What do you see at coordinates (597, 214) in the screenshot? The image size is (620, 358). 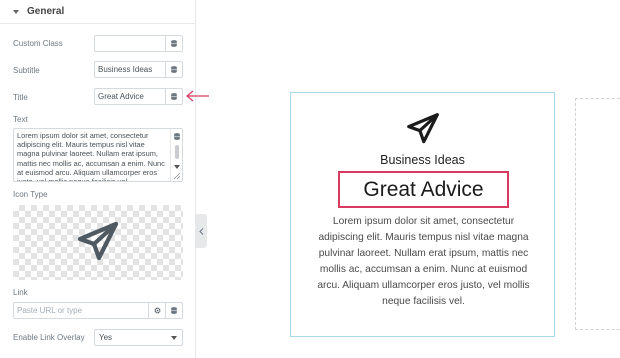 I see `adjacent-widget-placeholder` at bounding box center [597, 214].